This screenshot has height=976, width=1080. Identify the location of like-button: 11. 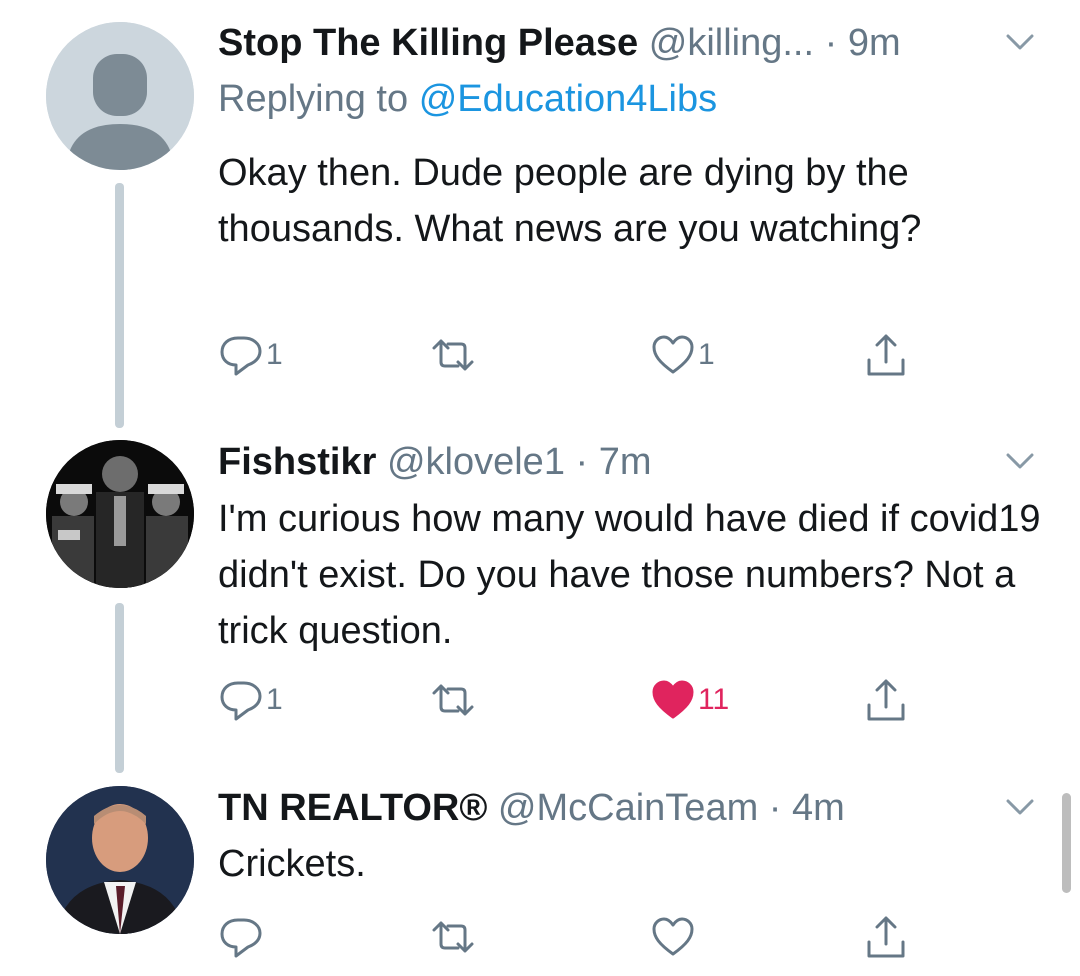
(689, 700).